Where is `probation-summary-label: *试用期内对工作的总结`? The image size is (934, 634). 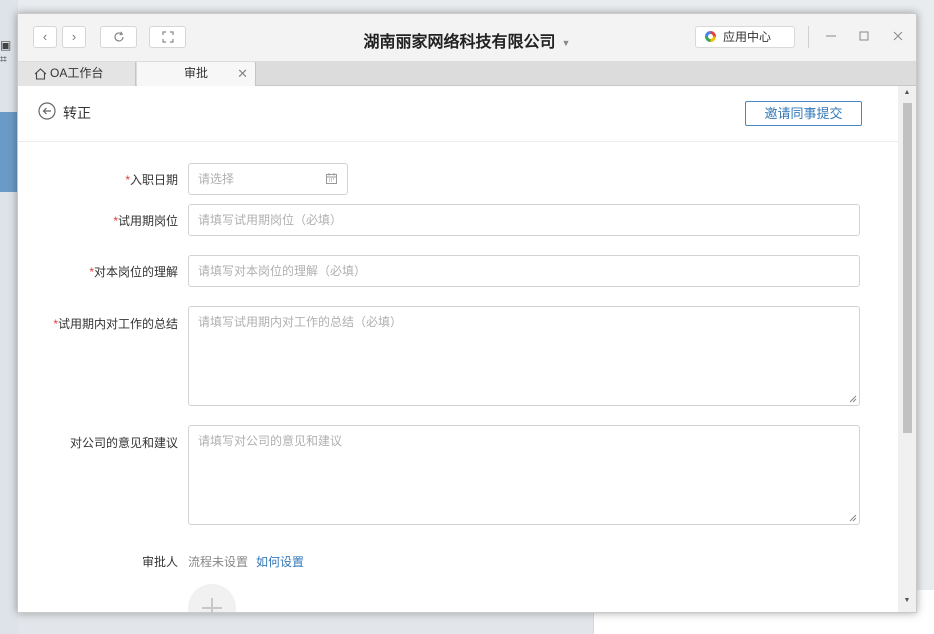
probation-summary-label: *试用期内对工作的总结 is located at coordinates (115, 323).